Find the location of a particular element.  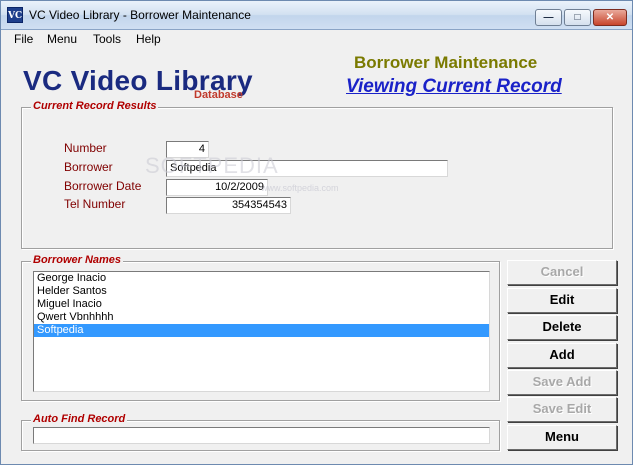

list-item-selected: Softpedia is located at coordinates (261, 330).